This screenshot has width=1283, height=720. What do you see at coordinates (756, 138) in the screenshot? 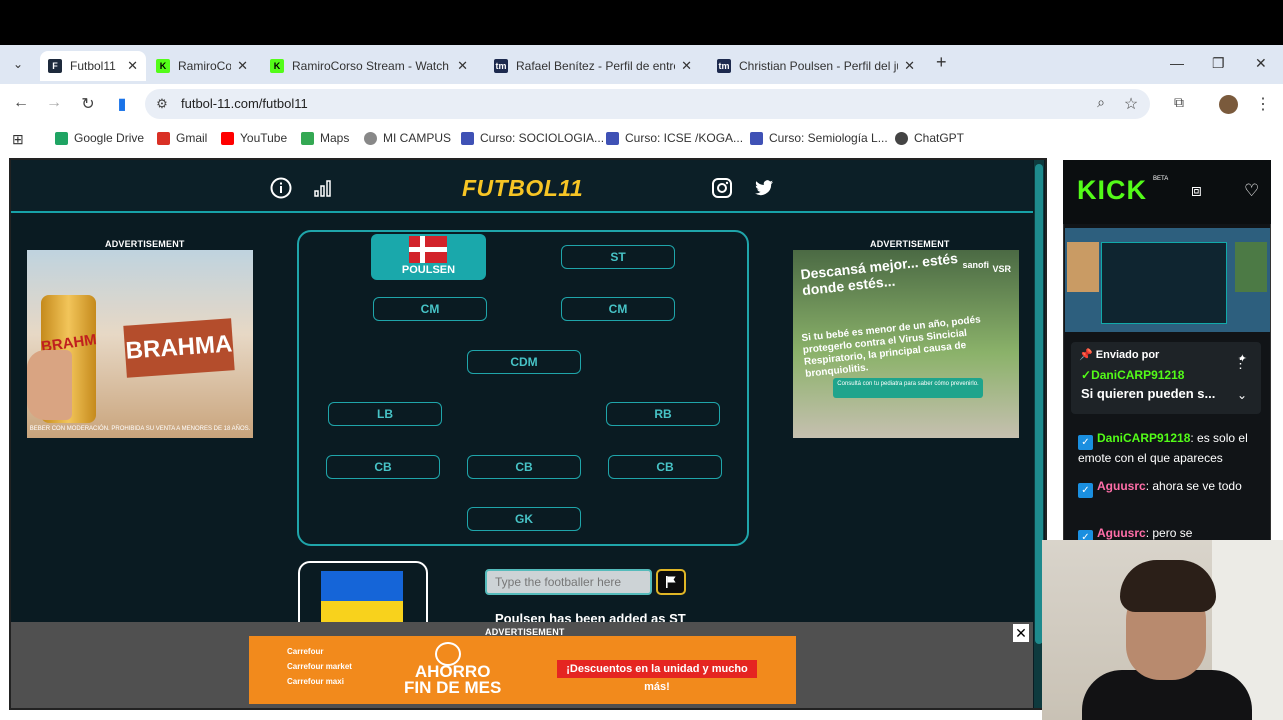
I see `moodle-icon` at bounding box center [756, 138].